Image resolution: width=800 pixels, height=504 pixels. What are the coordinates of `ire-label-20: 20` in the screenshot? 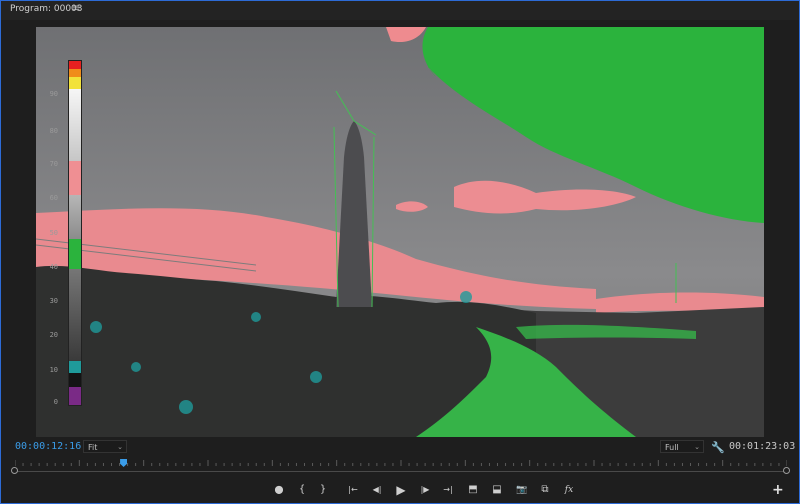 It's located at (53, 335).